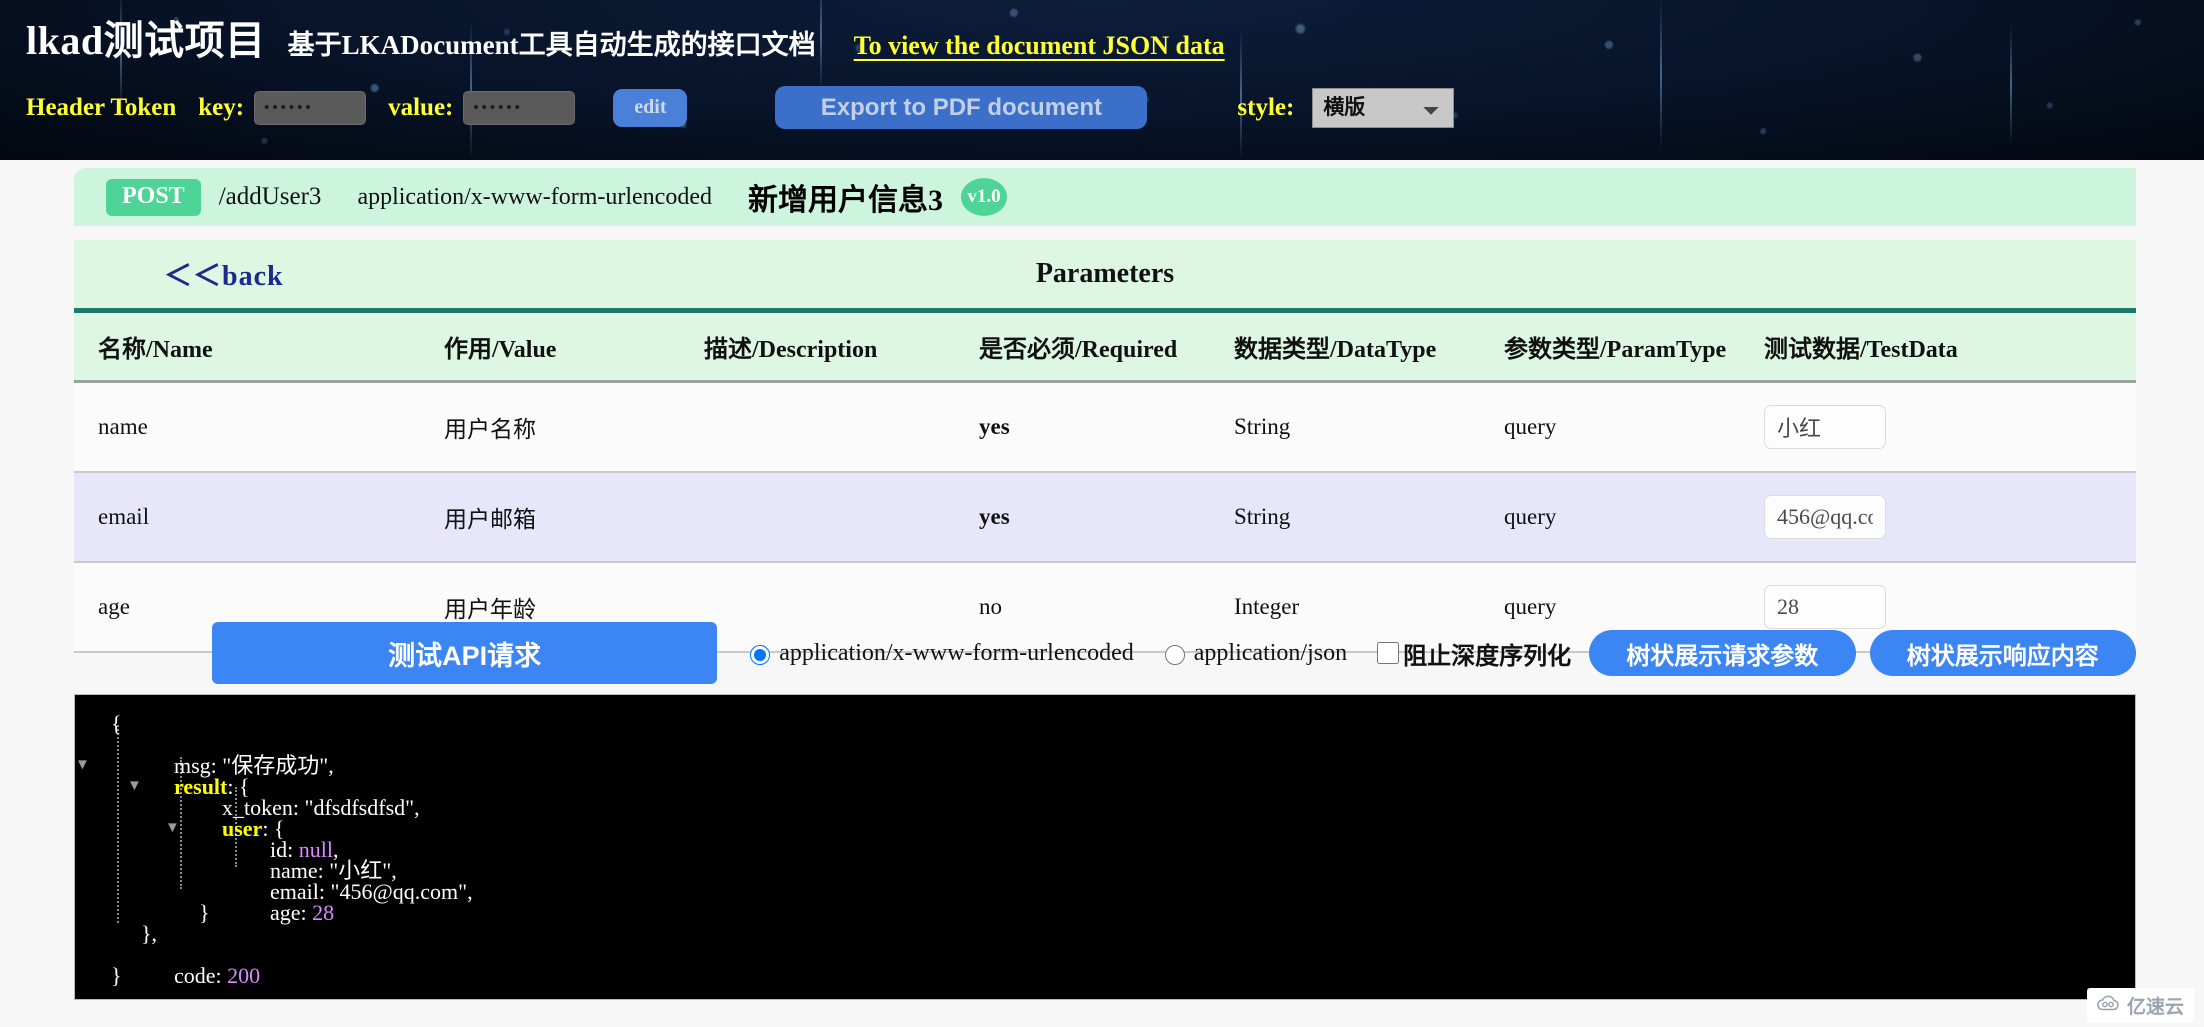 This screenshot has width=2204, height=1027. What do you see at coordinates (551, 45) in the screenshot?
I see `app-subtitle: 基于LKADocument工具自动生成的接口文档` at bounding box center [551, 45].